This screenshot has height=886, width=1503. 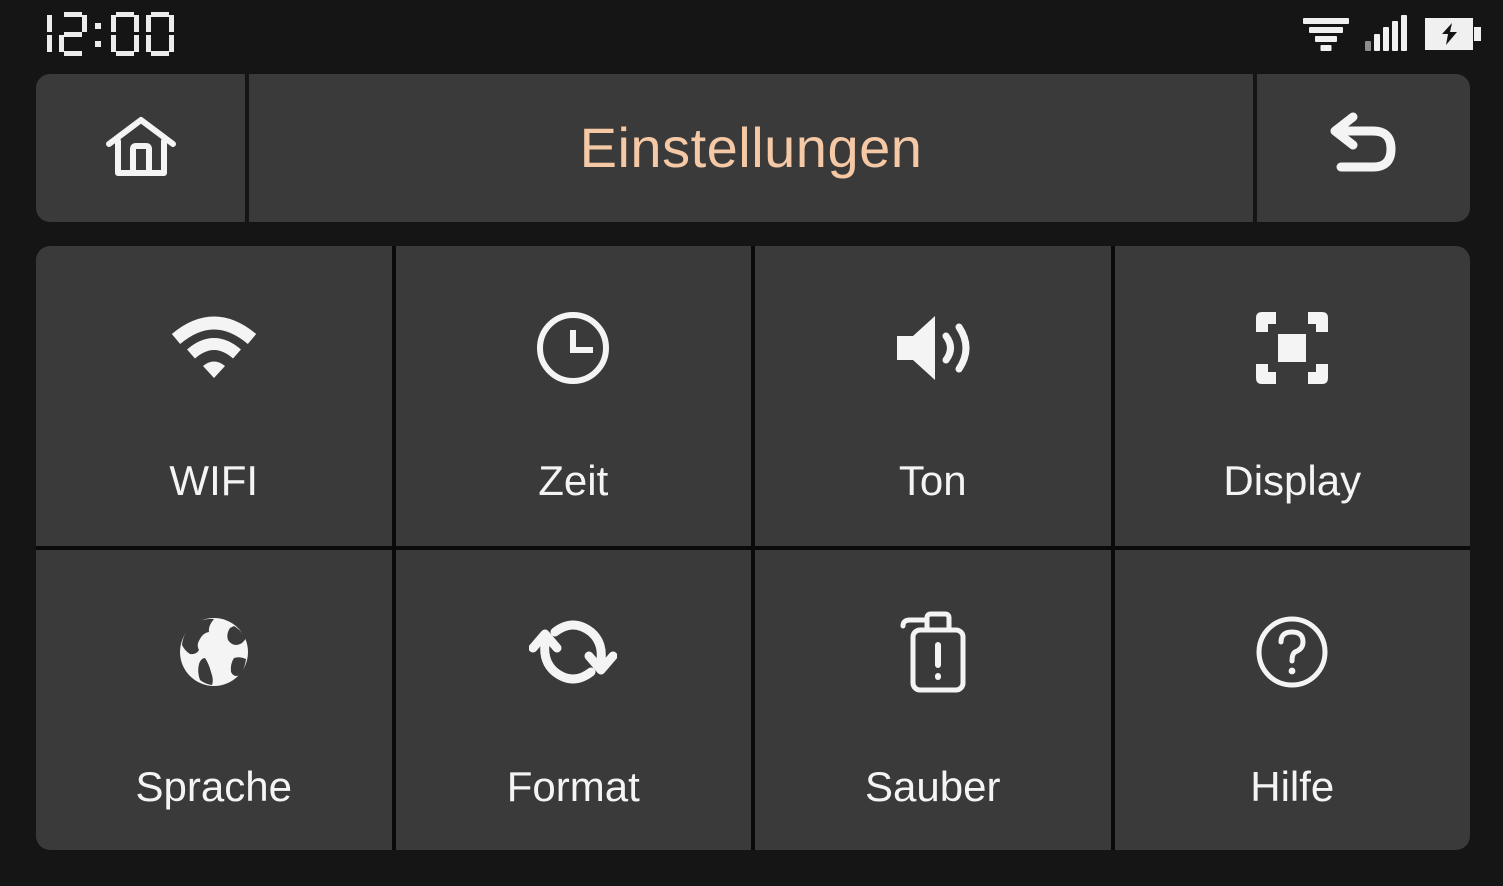 I want to click on home-button, so click(x=140, y=148).